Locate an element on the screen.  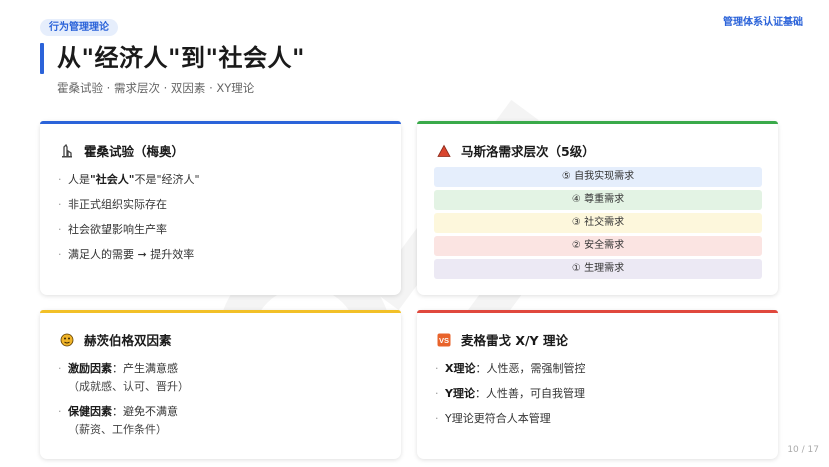
list-item: · 人是"社会人"不是"经济人" is located at coordinates (129, 179).